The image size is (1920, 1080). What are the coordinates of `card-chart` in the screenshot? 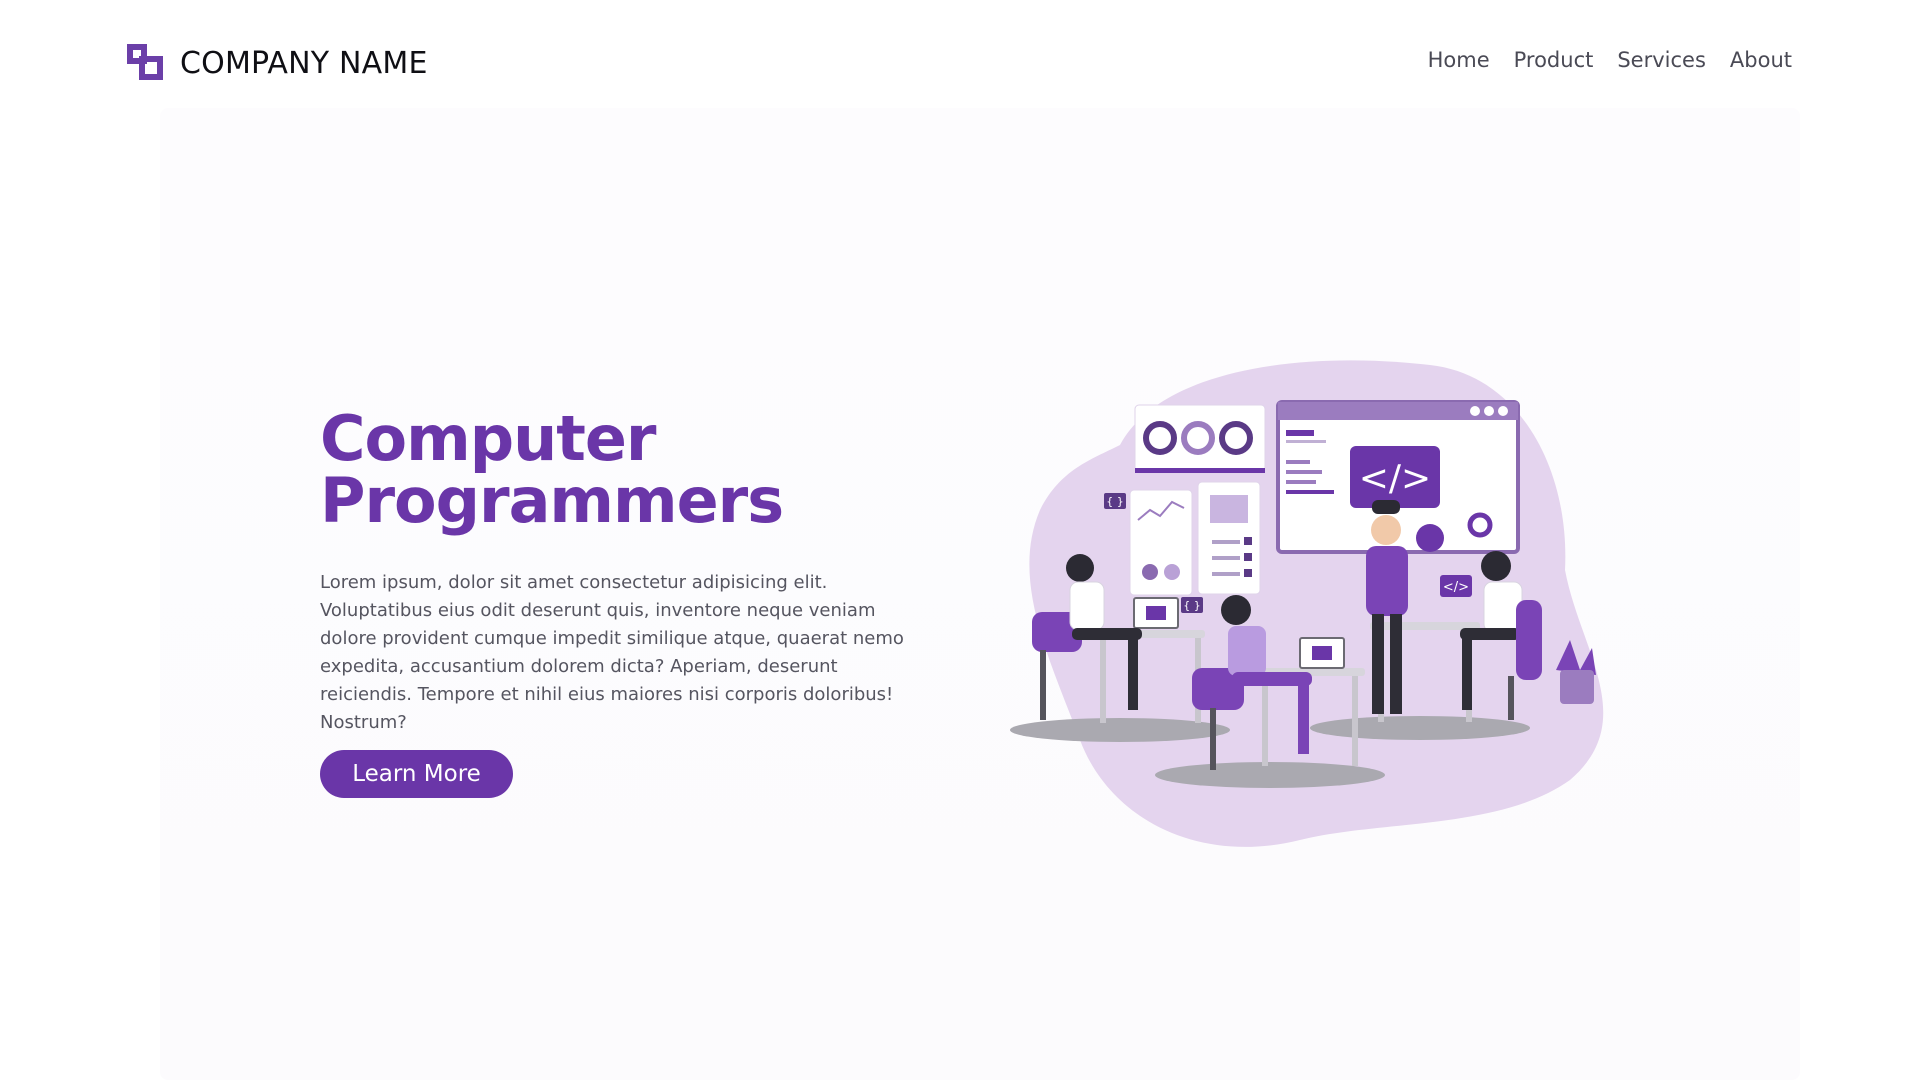 It's located at (1161, 542).